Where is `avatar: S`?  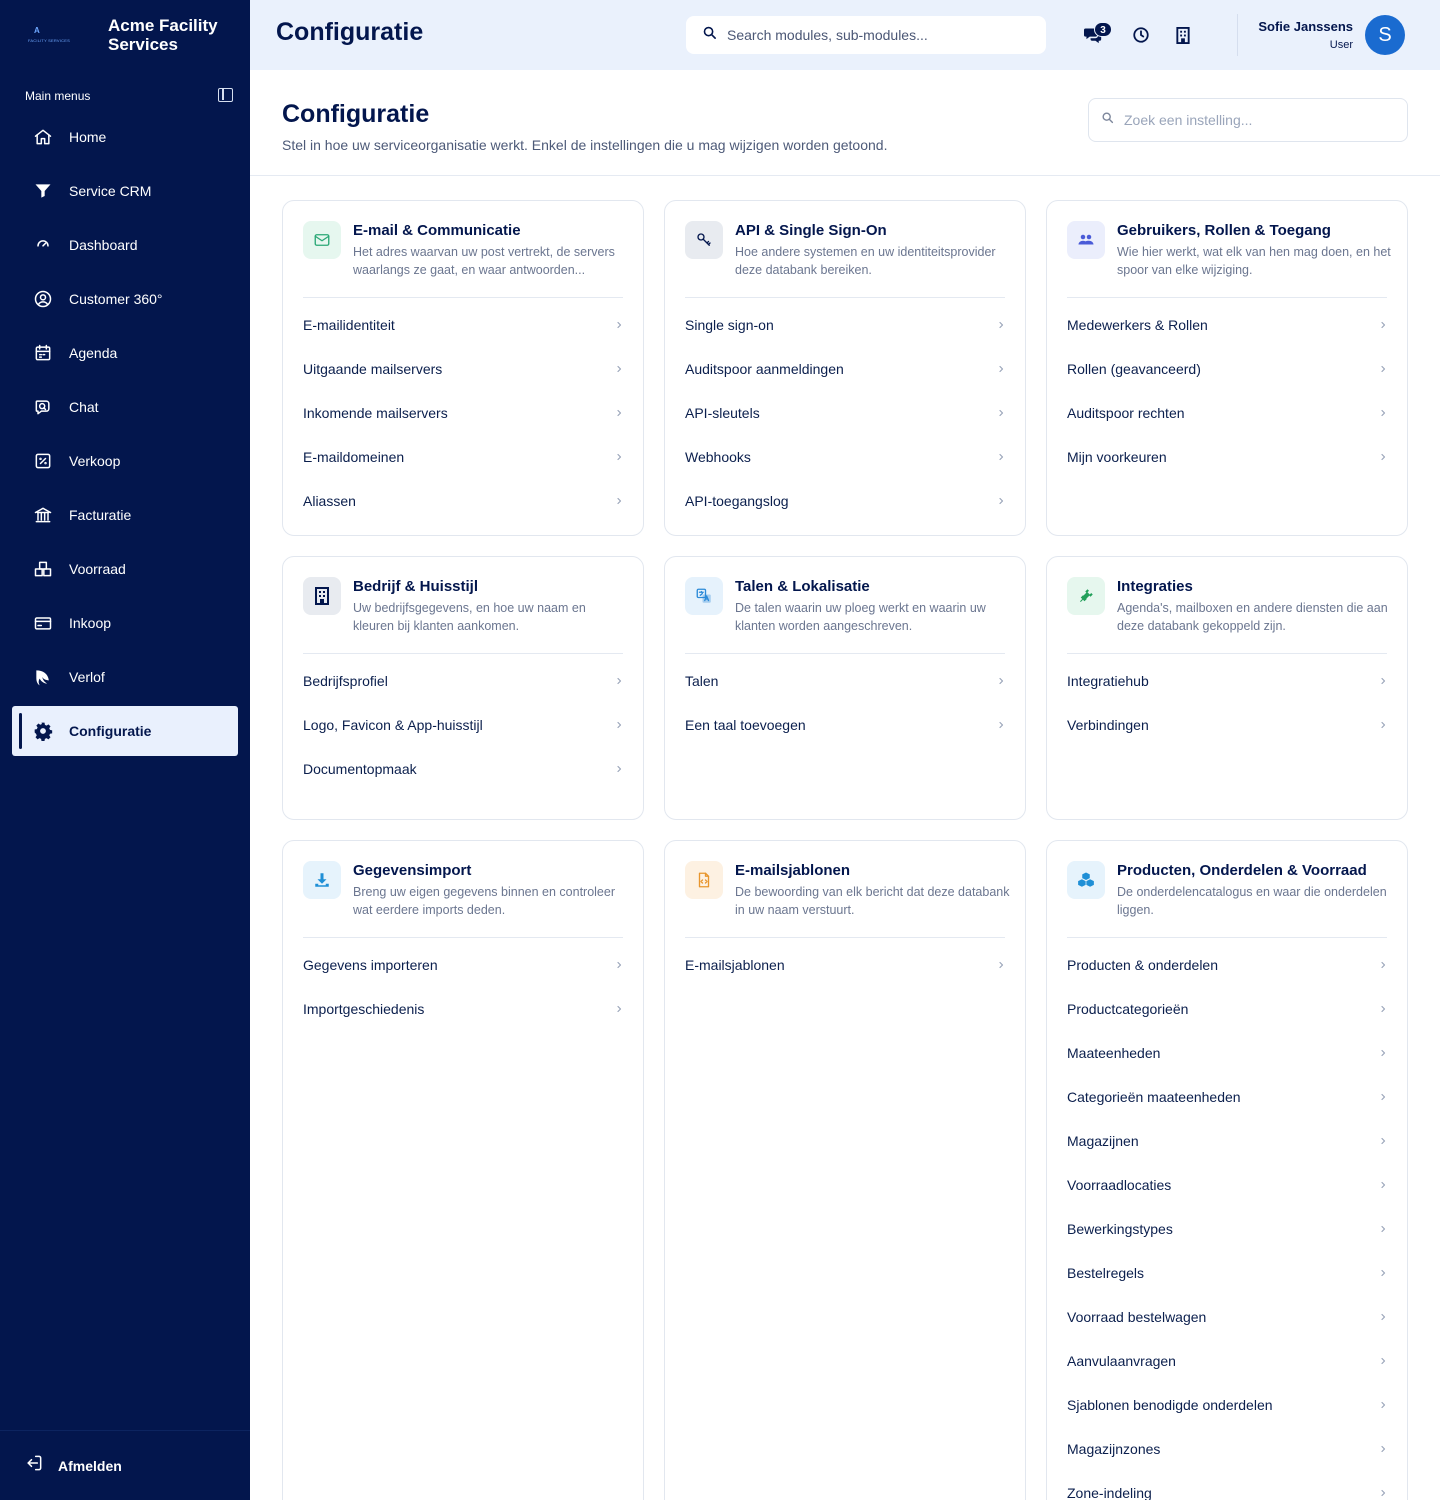 avatar: S is located at coordinates (1385, 35).